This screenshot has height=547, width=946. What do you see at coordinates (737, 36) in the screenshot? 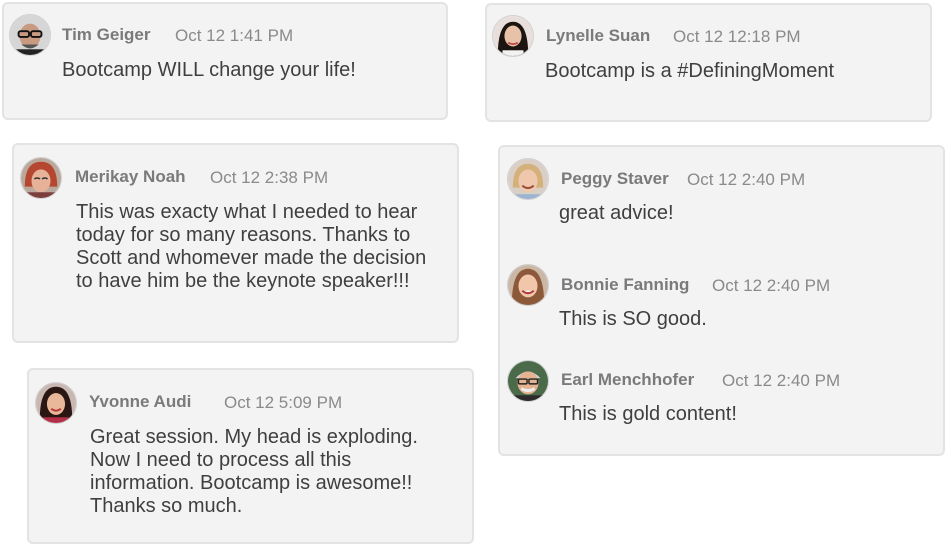
I see `comment-timestamp: Oct 12 12:18 PM` at bounding box center [737, 36].